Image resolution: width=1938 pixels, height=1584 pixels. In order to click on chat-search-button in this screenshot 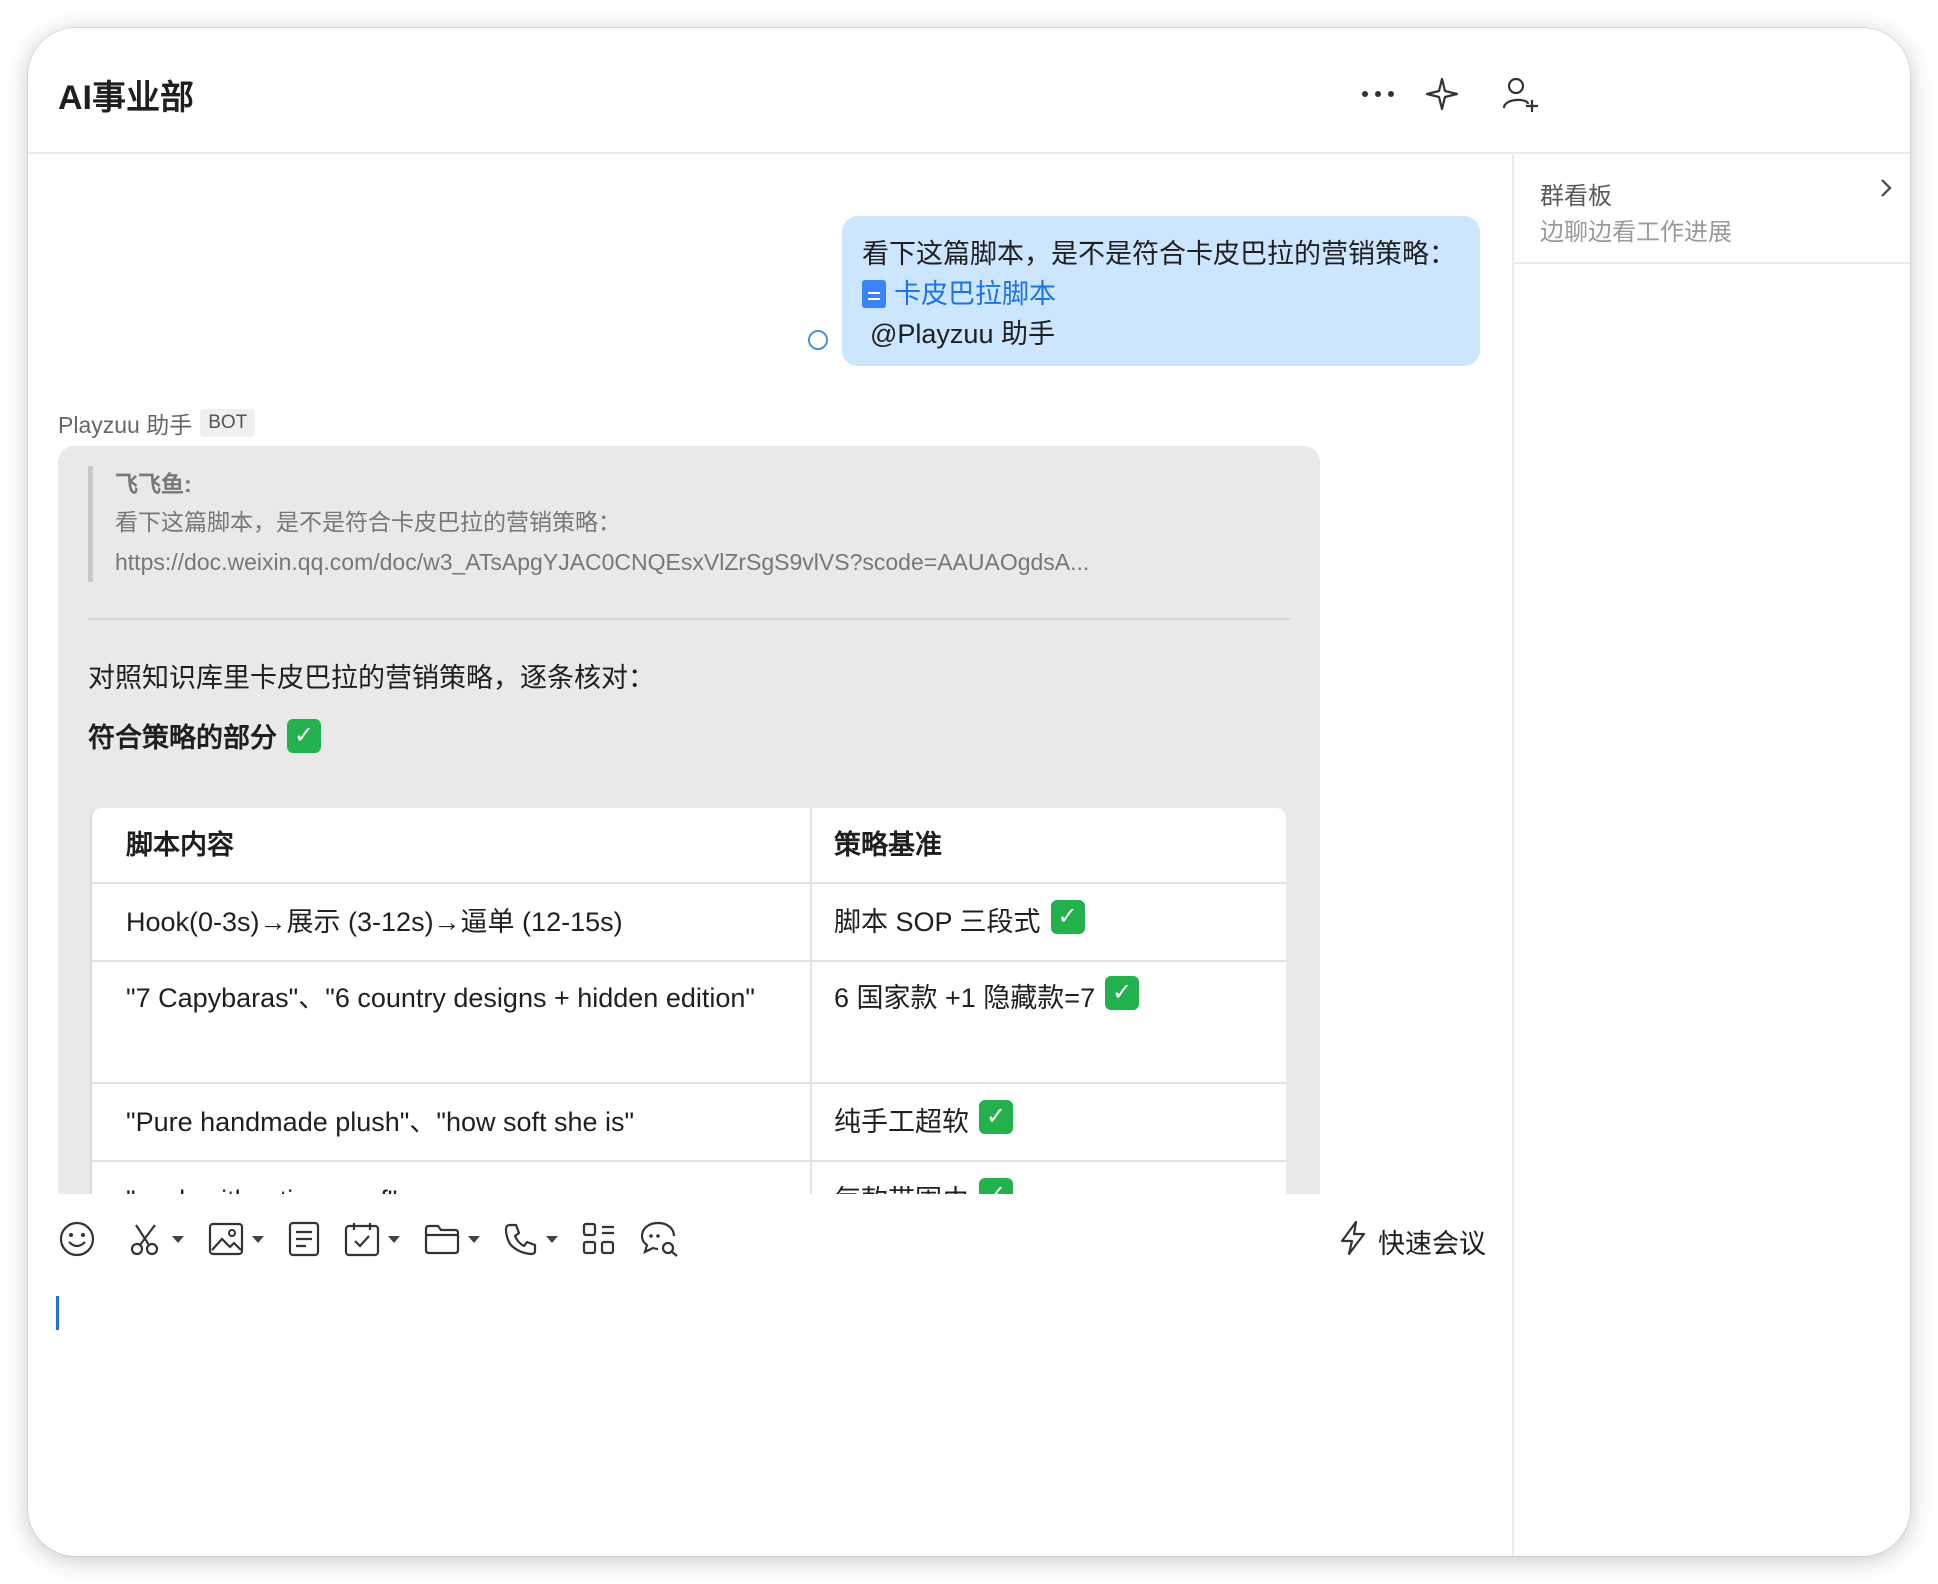, I will do `click(660, 1239)`.